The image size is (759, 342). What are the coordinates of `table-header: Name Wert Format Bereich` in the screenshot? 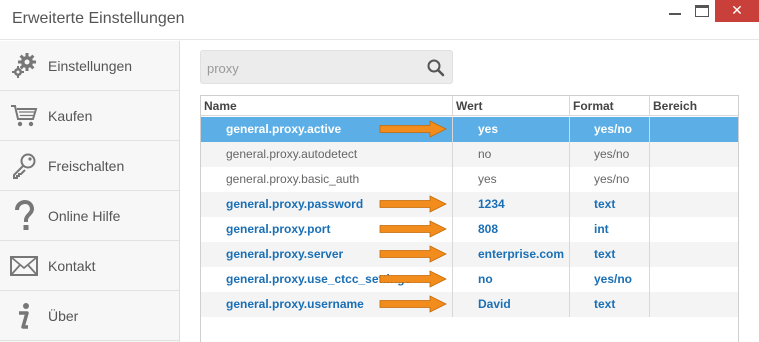 It's located at (469, 106).